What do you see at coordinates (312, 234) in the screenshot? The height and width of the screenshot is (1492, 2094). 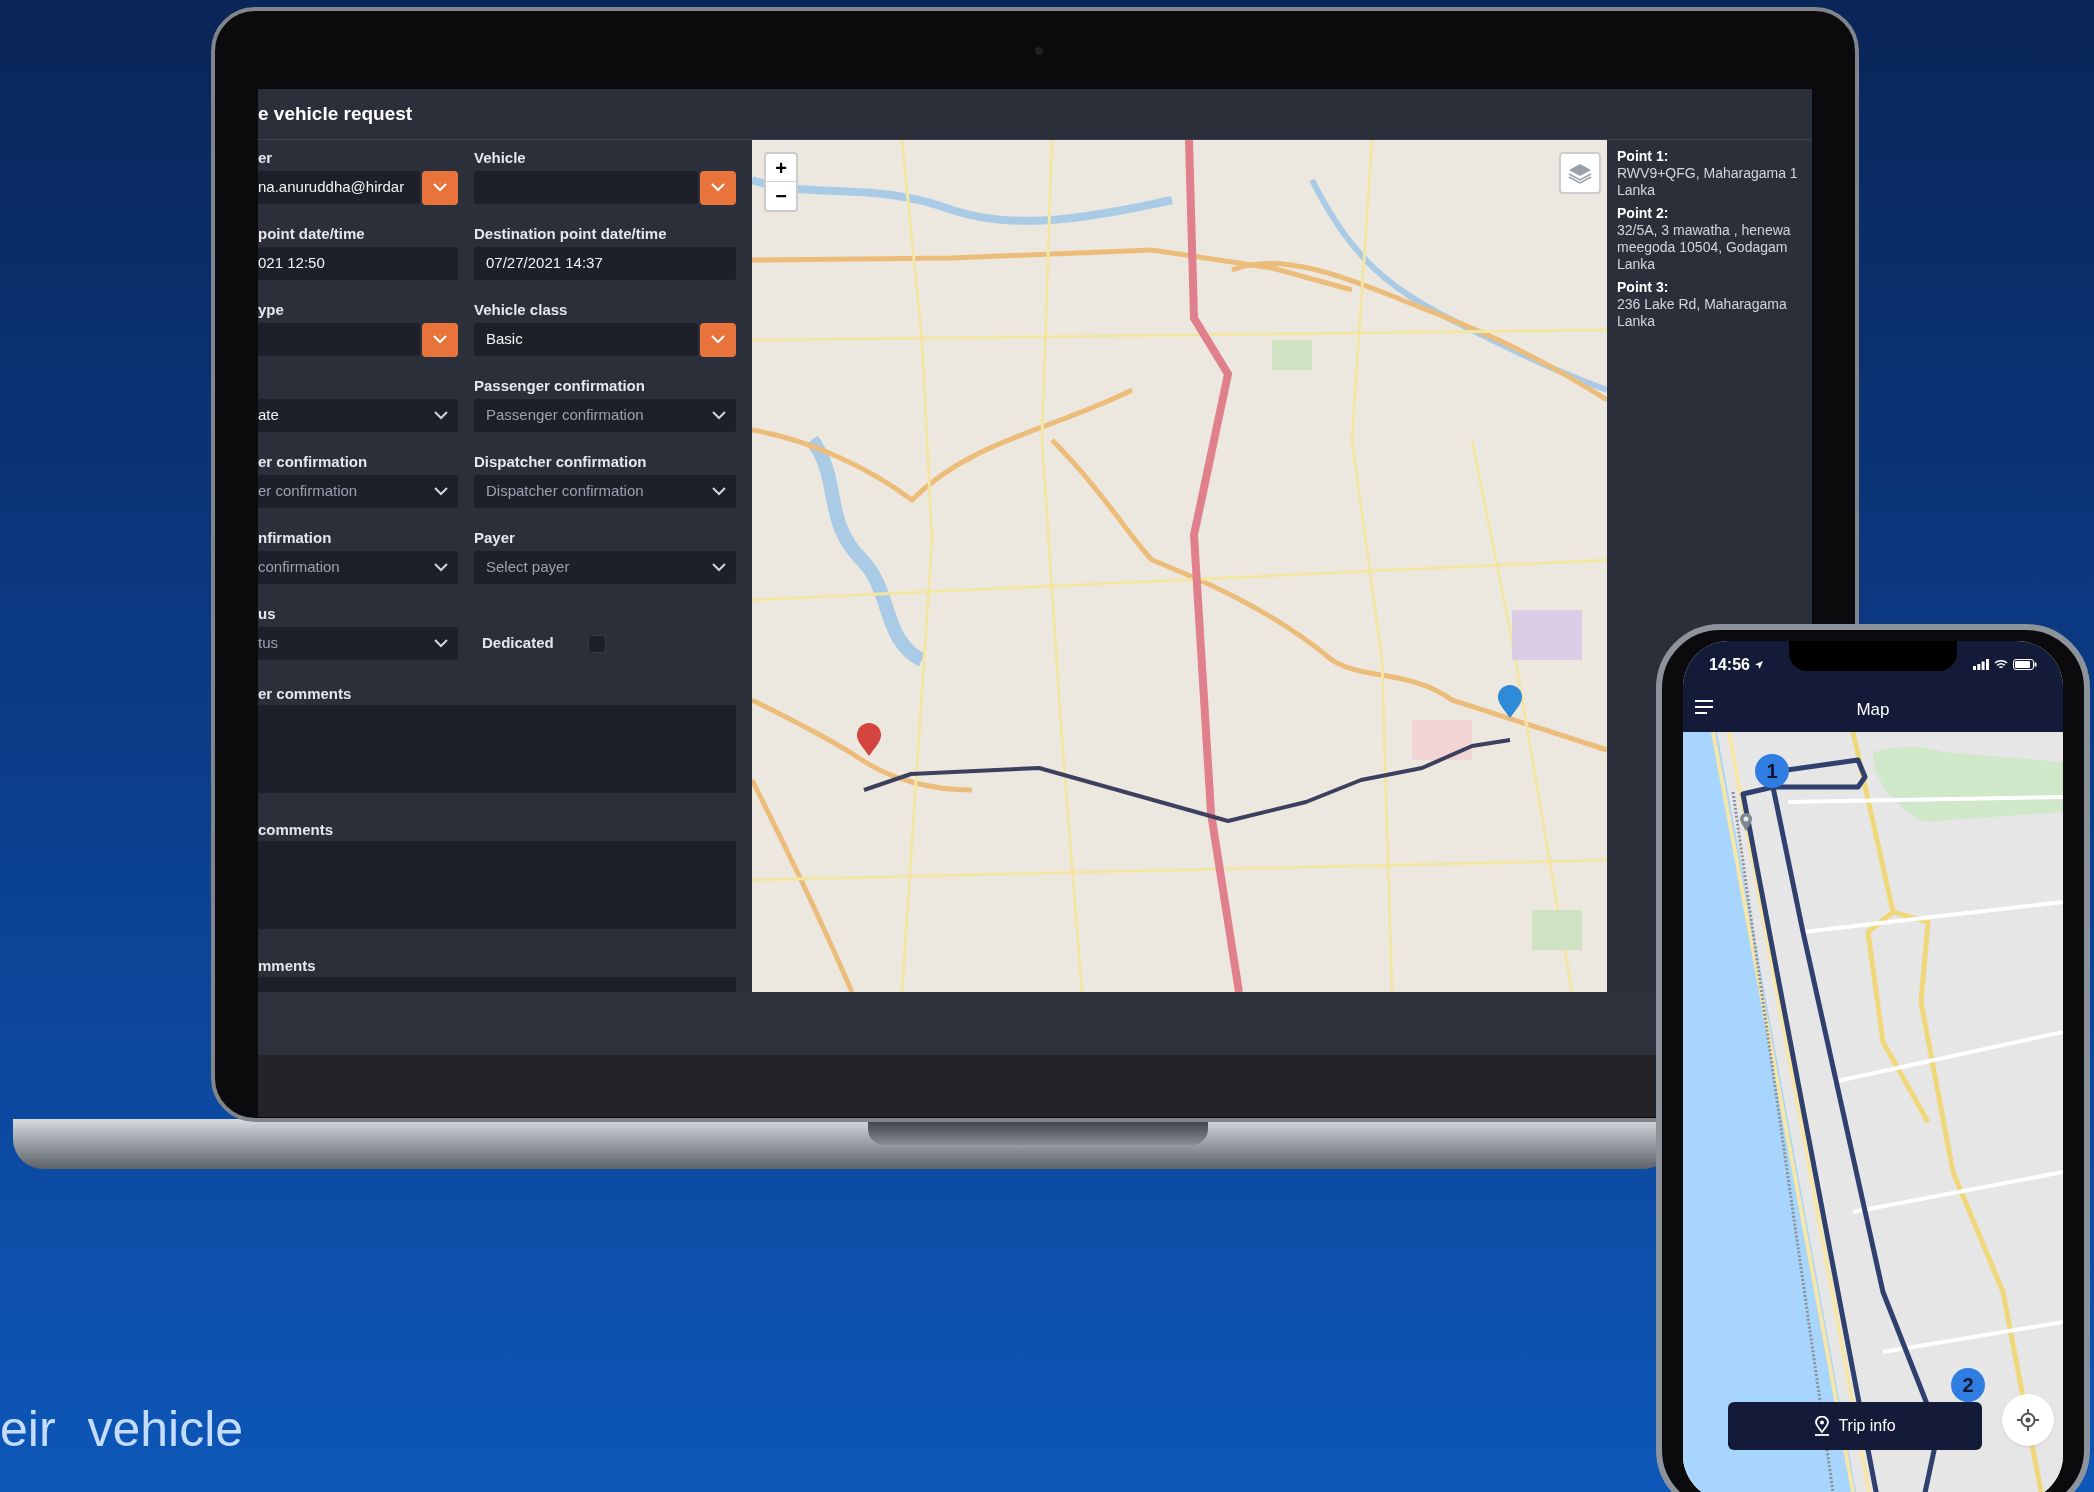 I see `field-label: point date/time` at bounding box center [312, 234].